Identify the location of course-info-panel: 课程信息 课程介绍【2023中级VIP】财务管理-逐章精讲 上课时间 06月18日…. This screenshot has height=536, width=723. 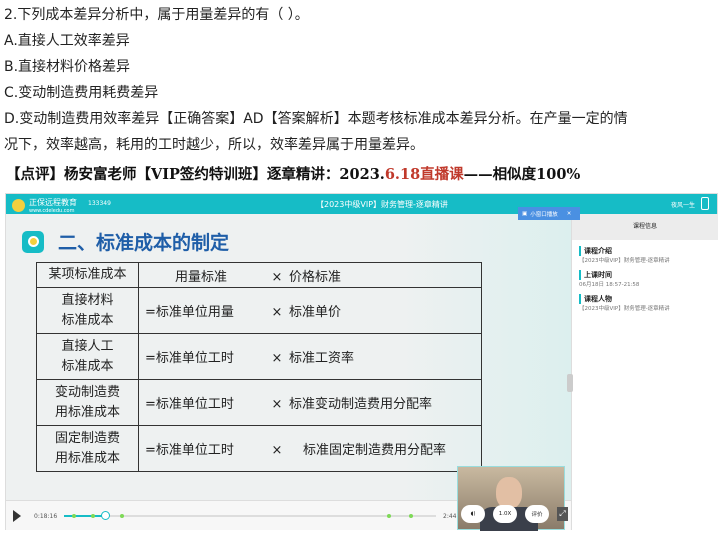
(642, 372).